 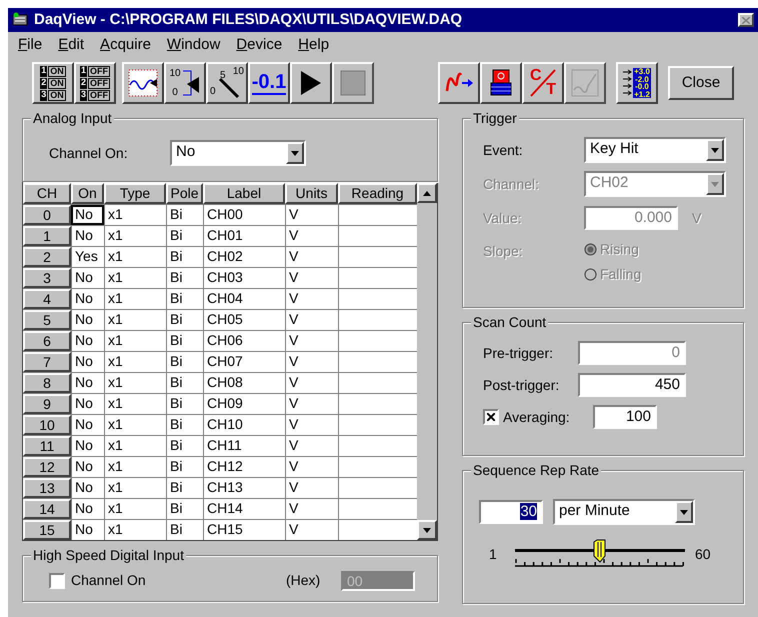 What do you see at coordinates (244, 278) in the screenshot?
I see `table-cell: CH03` at bounding box center [244, 278].